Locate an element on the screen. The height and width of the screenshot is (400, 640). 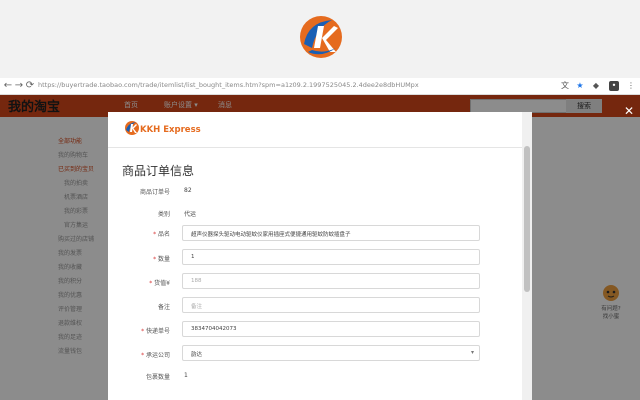
package-count-value: 1 is located at coordinates (186, 375).